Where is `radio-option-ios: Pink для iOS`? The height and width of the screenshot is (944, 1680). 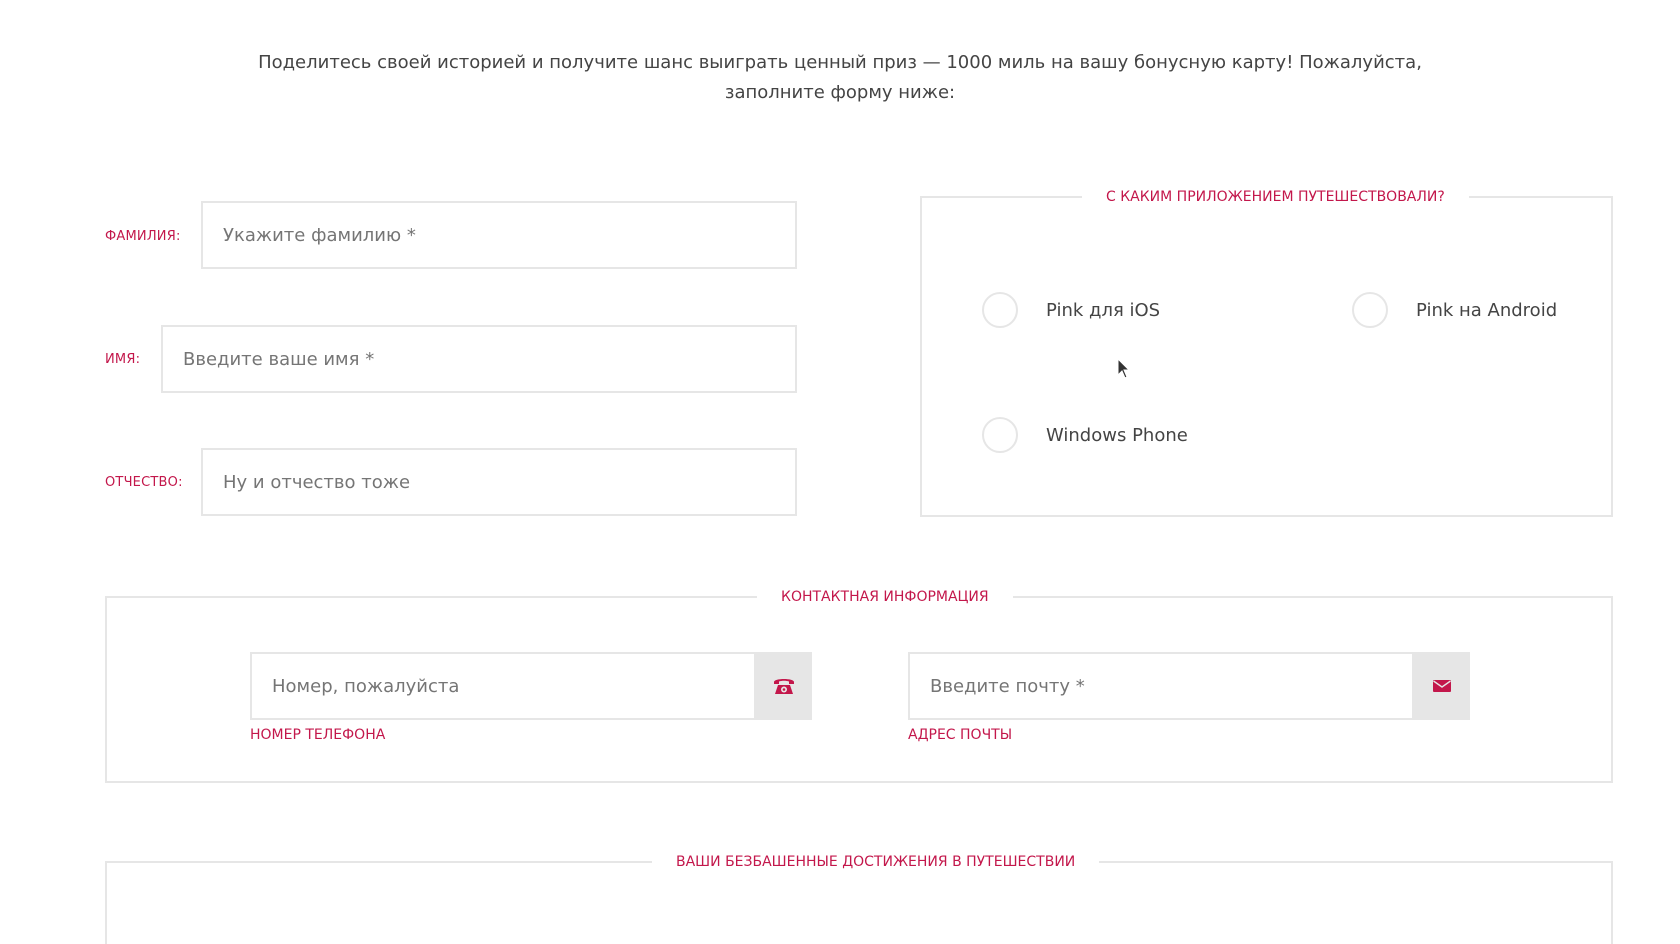
radio-option-ios: Pink для iOS is located at coordinates (1071, 310).